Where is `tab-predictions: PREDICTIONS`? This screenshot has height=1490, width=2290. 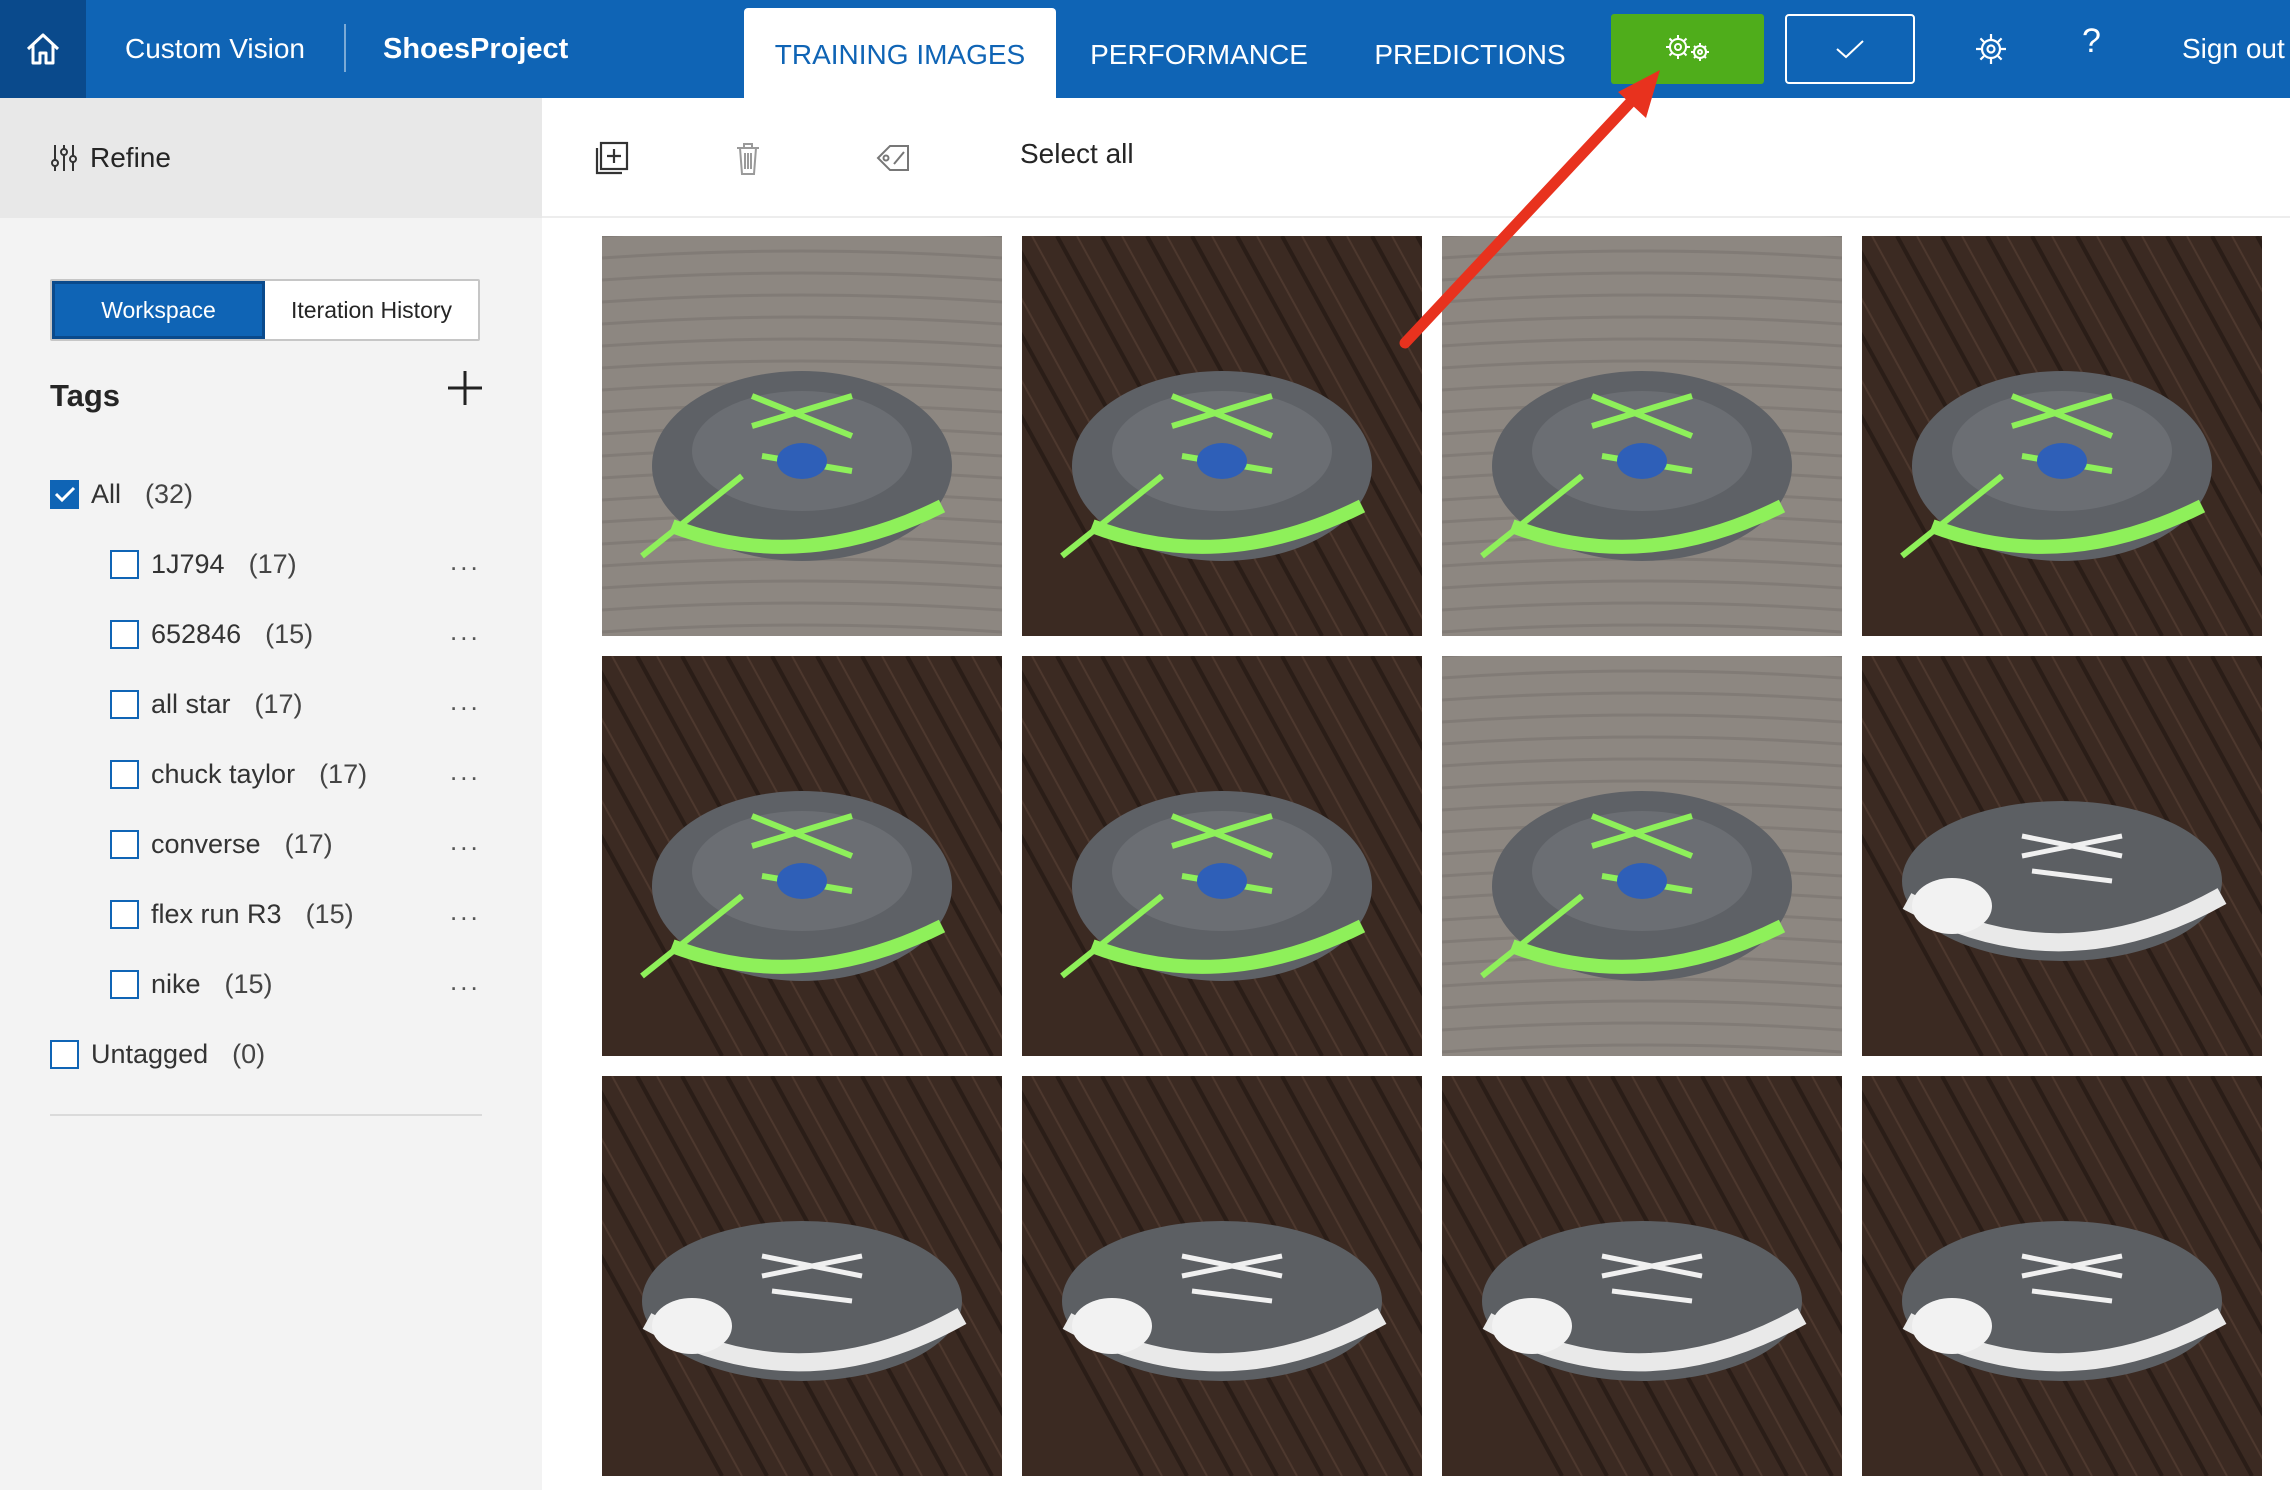 tab-predictions: PREDICTIONS is located at coordinates (1470, 53).